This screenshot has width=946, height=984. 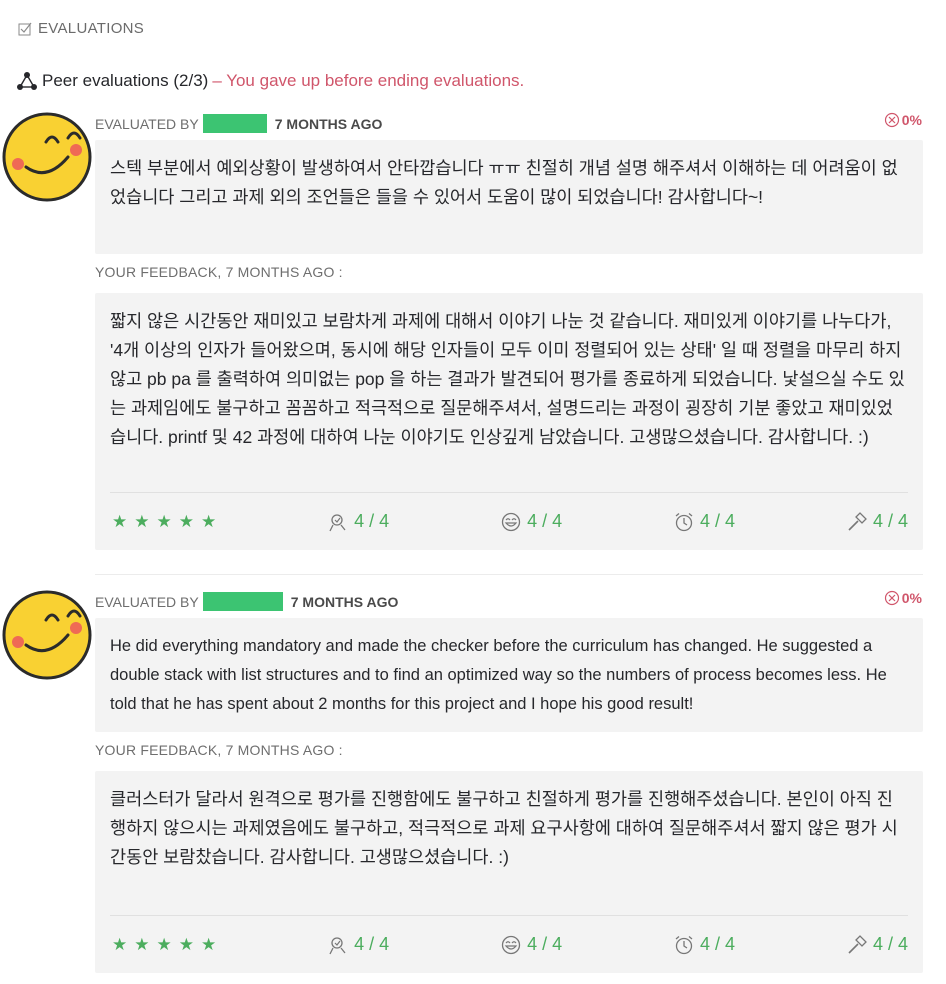 I want to click on gave-up-warning: – You gave up before ending evaluations., so click(x=368, y=80).